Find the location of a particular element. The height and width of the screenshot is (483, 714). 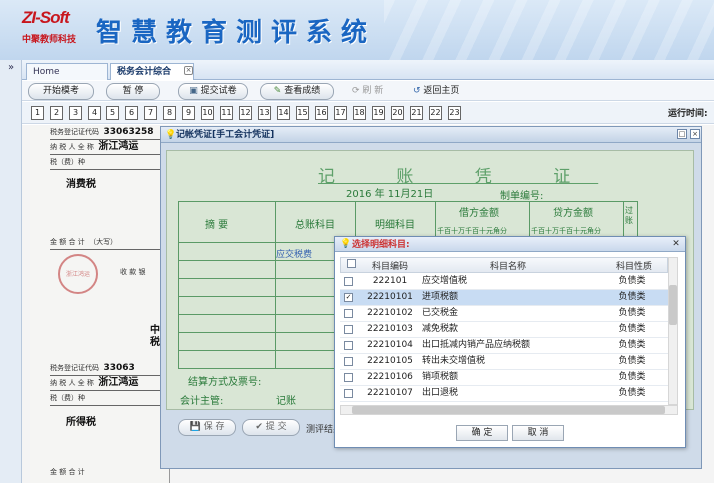

submit-paper-label: 提交试卷 is located at coordinates (218, 91).